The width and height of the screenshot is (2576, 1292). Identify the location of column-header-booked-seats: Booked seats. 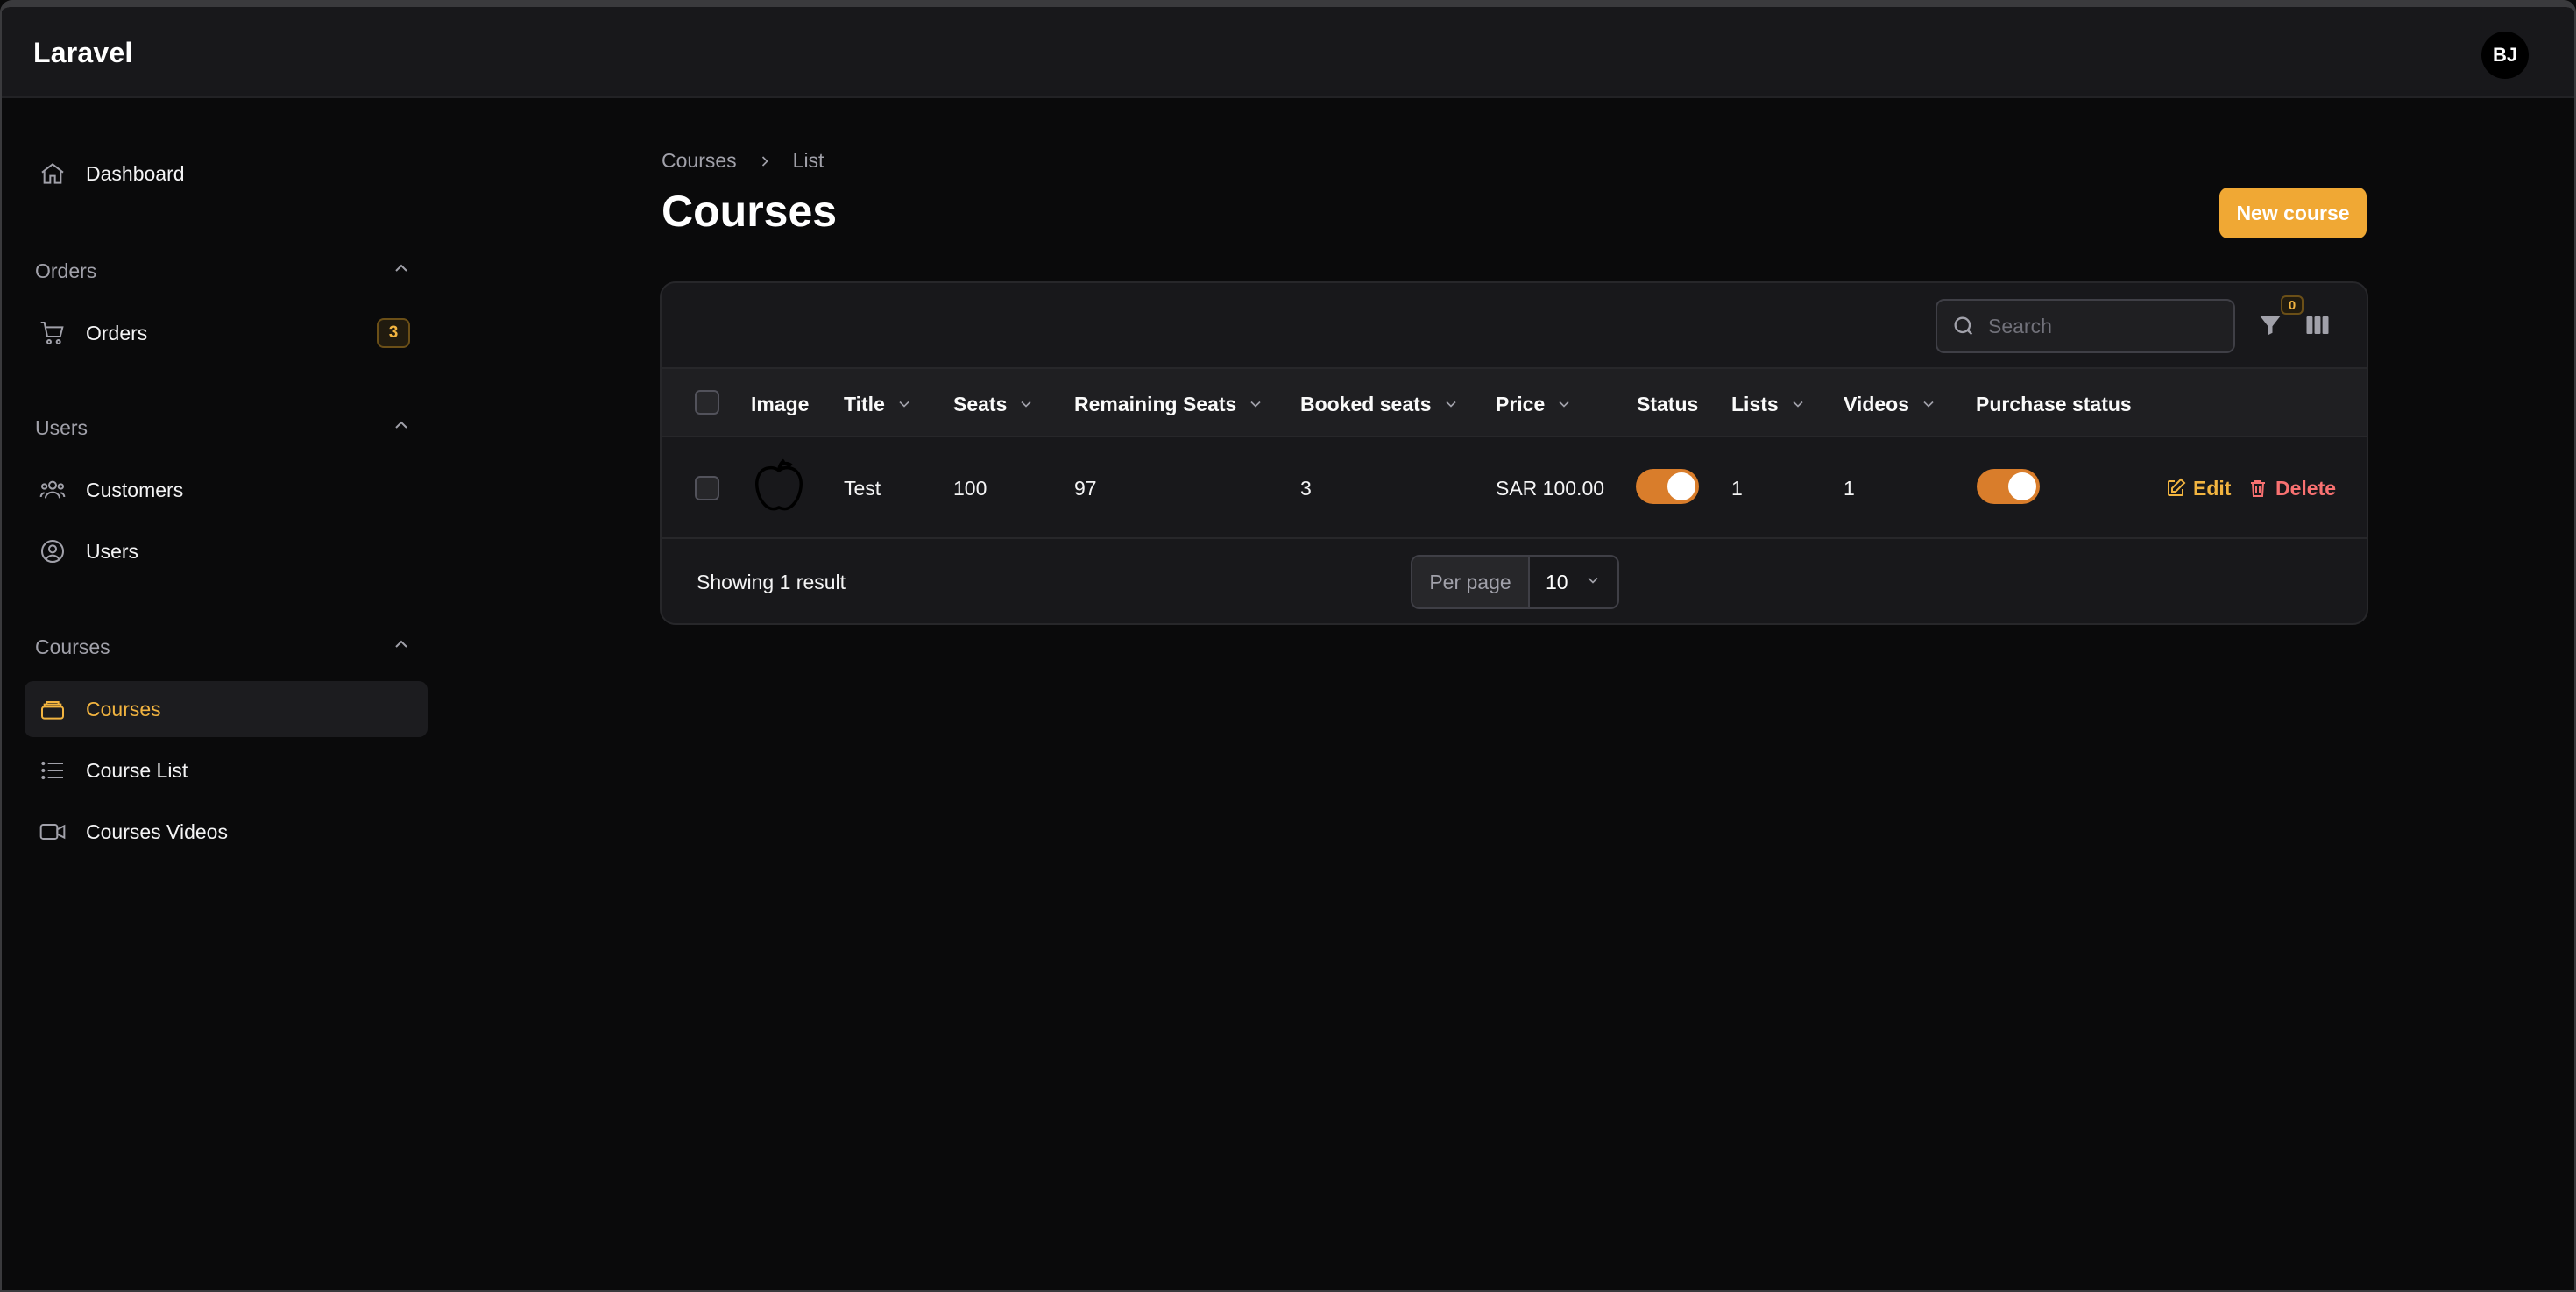
(1380, 404).